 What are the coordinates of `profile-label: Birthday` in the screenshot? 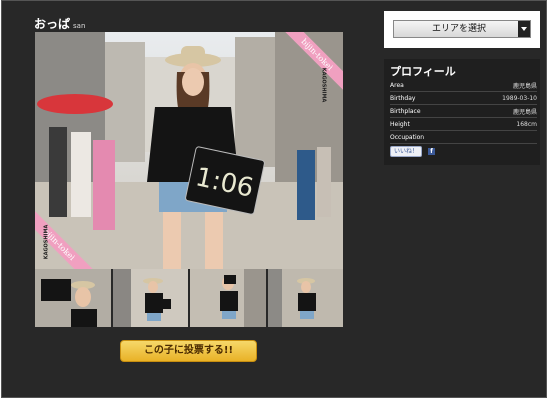 It's located at (403, 98).